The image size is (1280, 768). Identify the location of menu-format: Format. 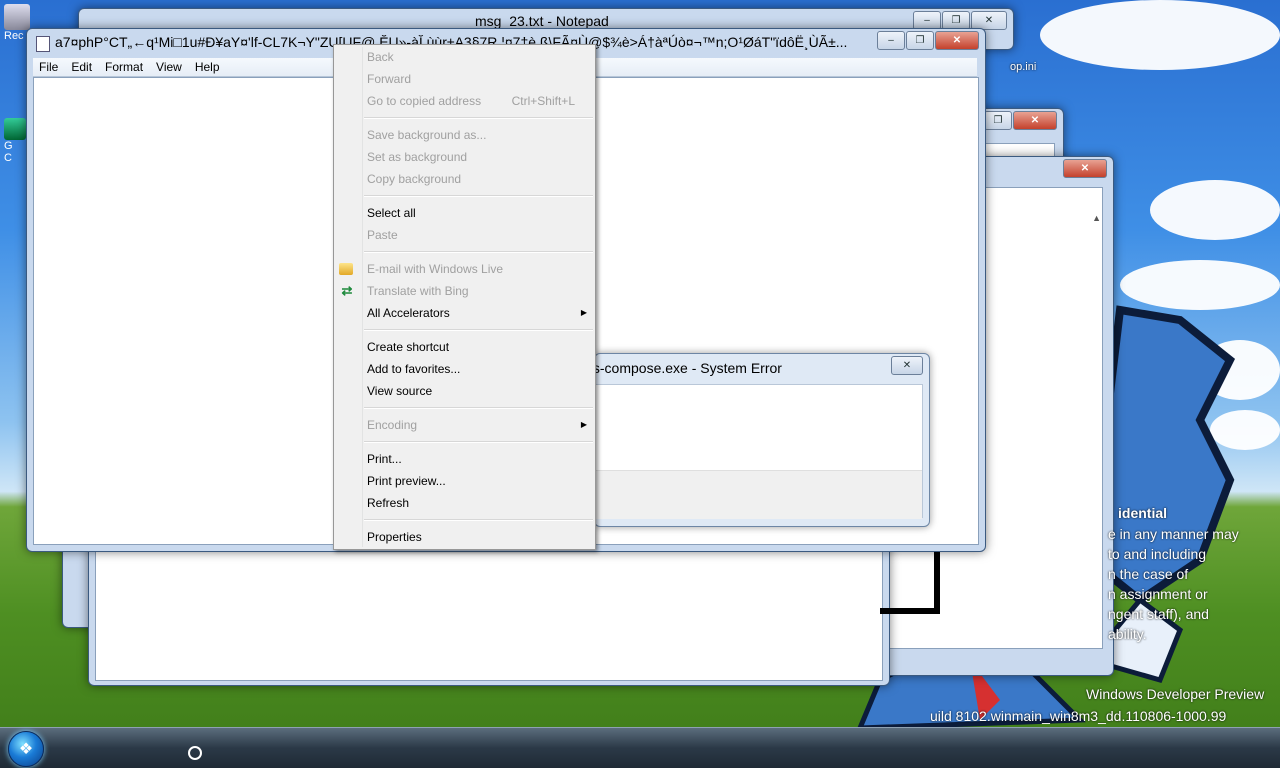
(124, 67).